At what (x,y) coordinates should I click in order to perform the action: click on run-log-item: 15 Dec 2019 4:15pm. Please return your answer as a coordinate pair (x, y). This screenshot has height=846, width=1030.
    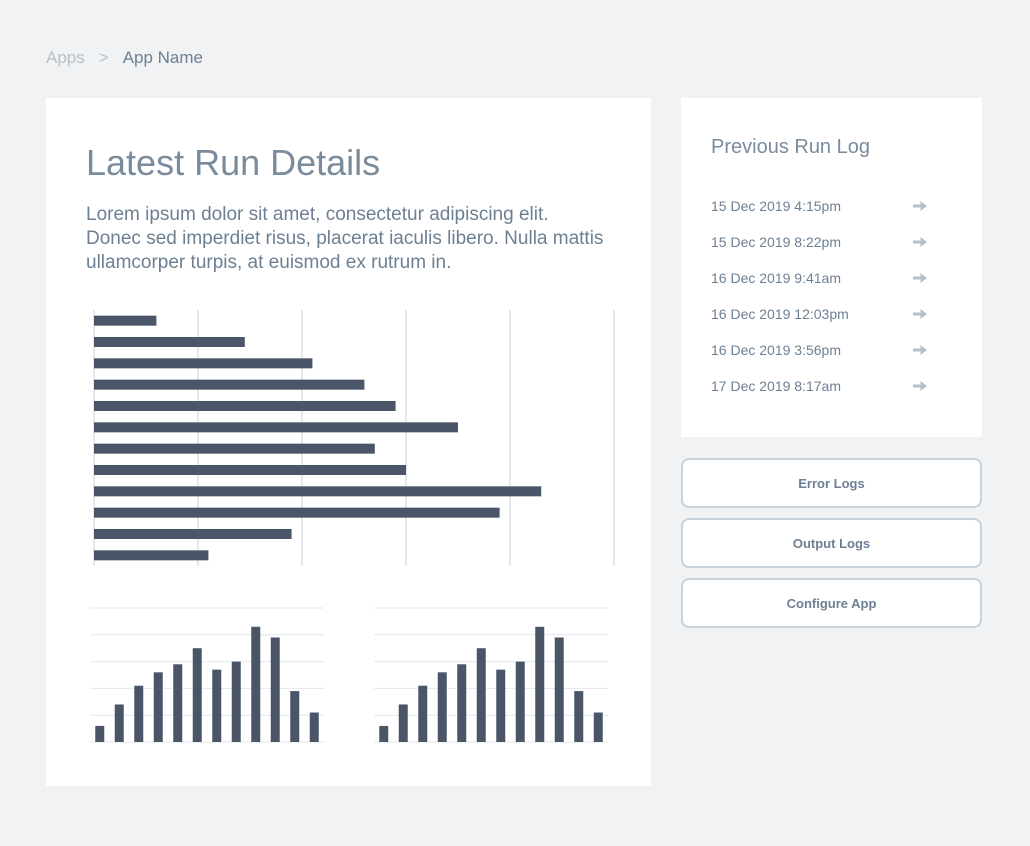
    Looking at the image, I should click on (819, 206).